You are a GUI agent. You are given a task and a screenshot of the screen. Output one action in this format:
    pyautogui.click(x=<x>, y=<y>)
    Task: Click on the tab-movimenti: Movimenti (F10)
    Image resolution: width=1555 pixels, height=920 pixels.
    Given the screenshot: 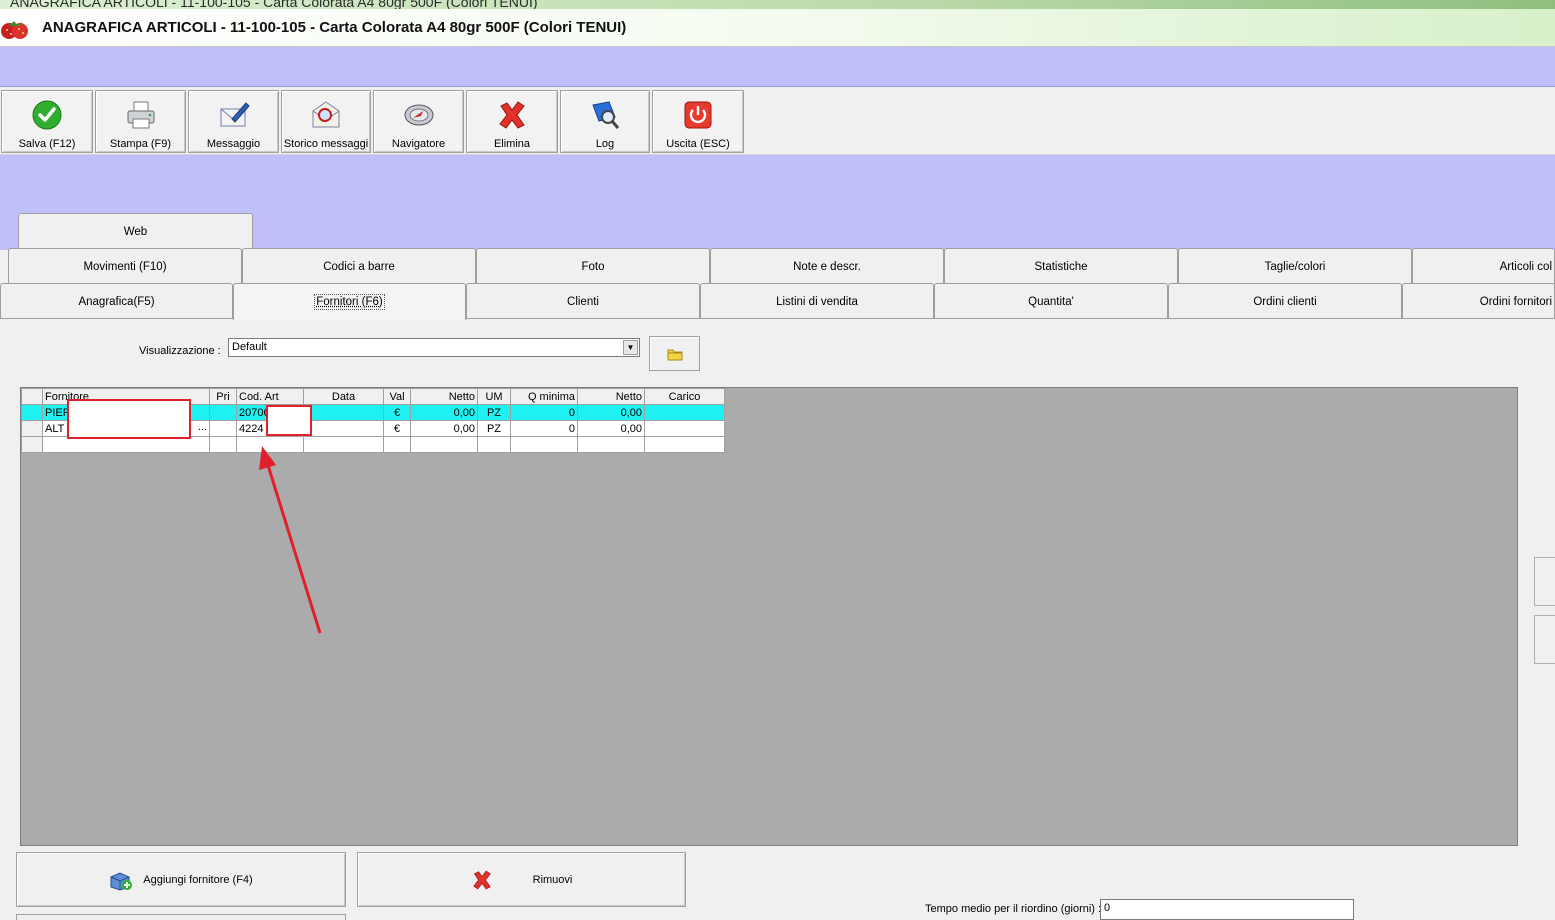 What is the action you would take?
    pyautogui.click(x=125, y=266)
    